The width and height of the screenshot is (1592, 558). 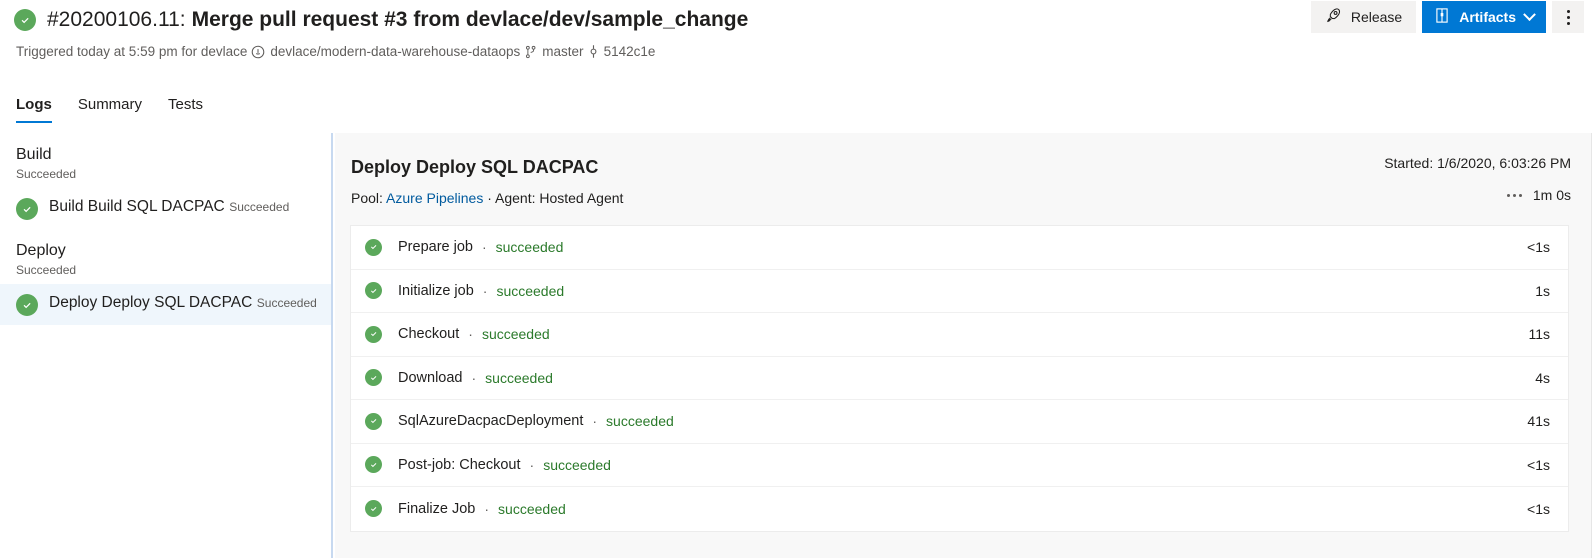 I want to click on pool-label: Pool:, so click(x=367, y=198).